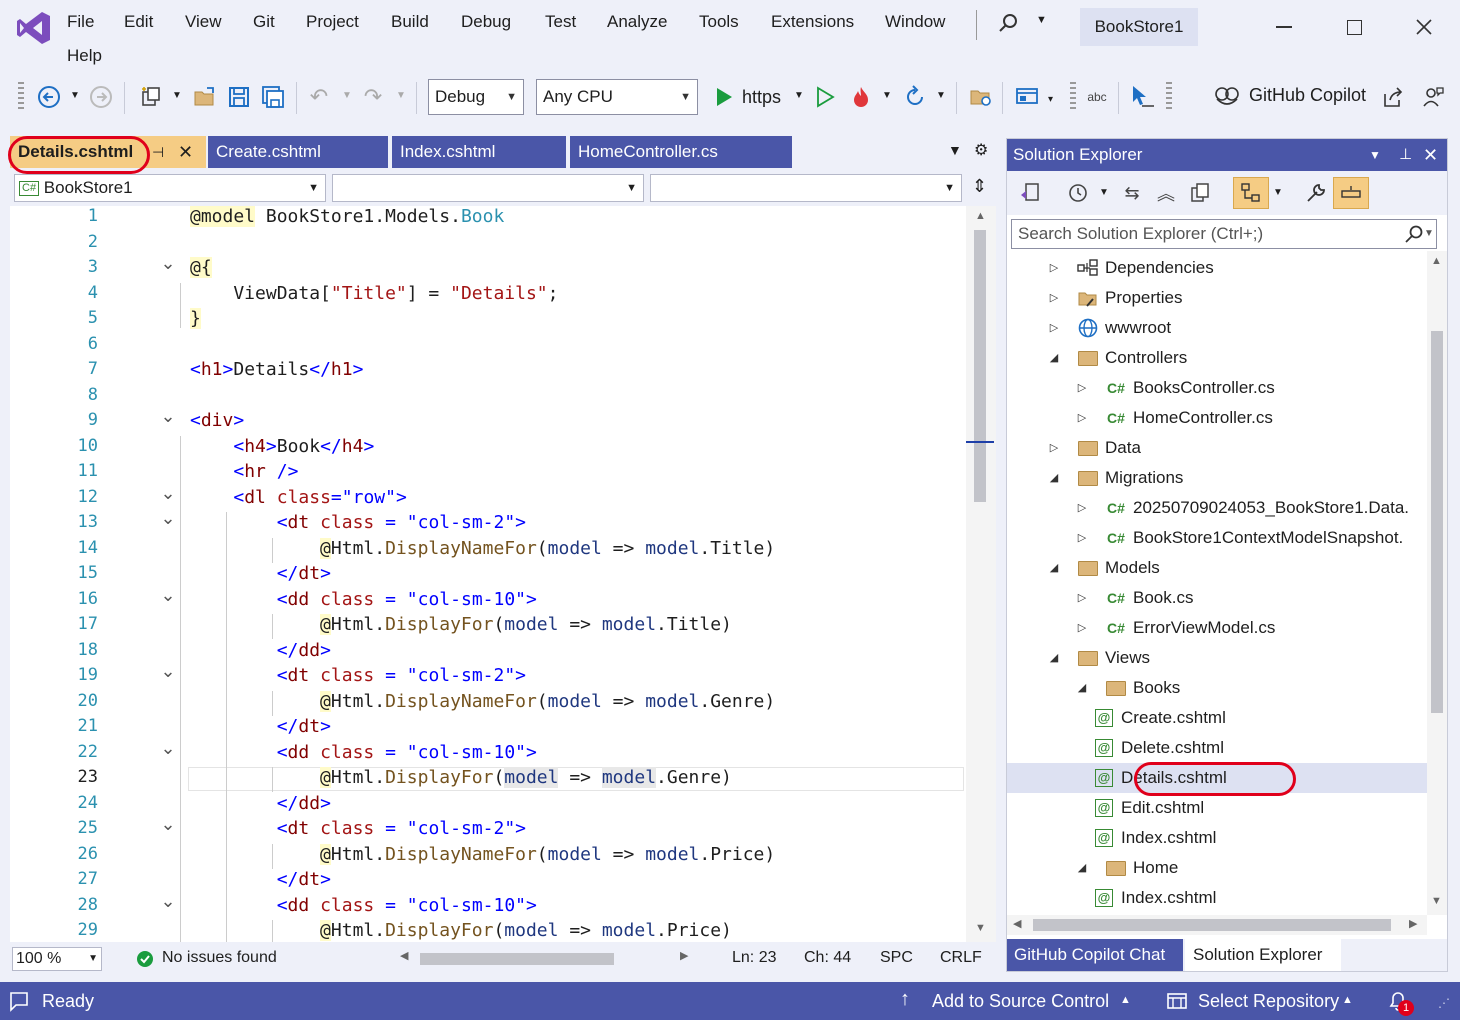 This screenshot has width=1460, height=1020. What do you see at coordinates (981, 574) in the screenshot?
I see `editor-vertical-scrollbar: ▲ ▼` at bounding box center [981, 574].